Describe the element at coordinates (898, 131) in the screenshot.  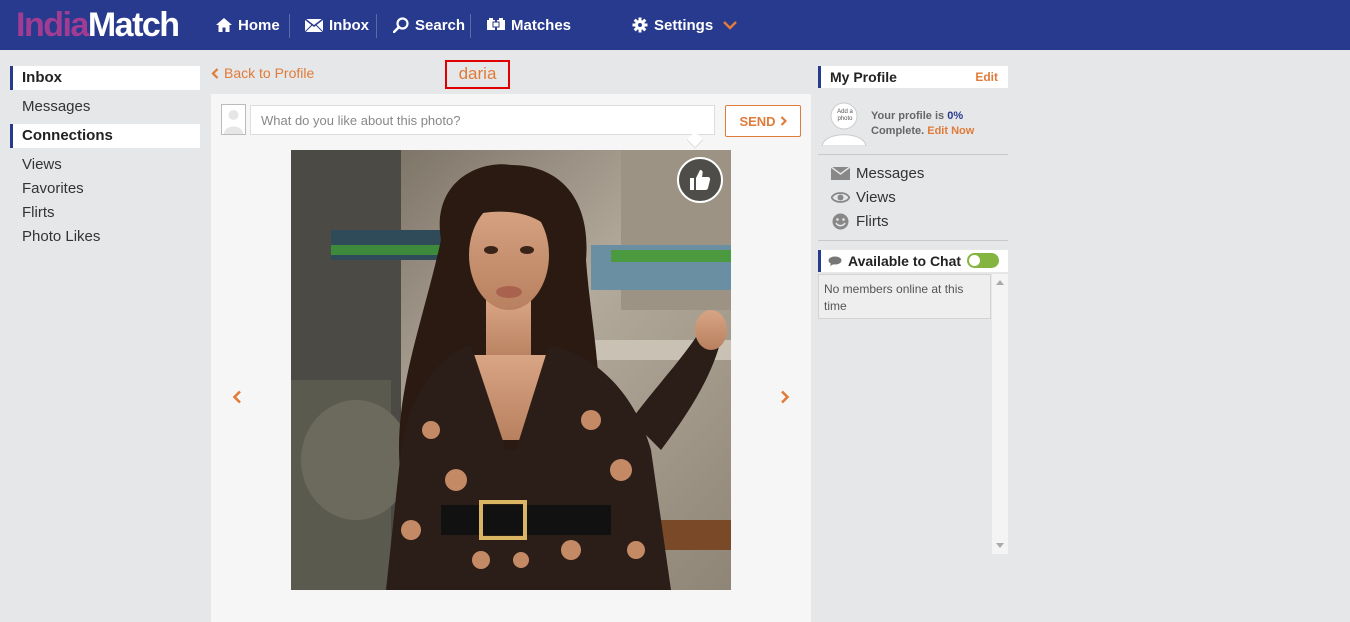
I see `profile-status-suffix: Complete.` at that location.